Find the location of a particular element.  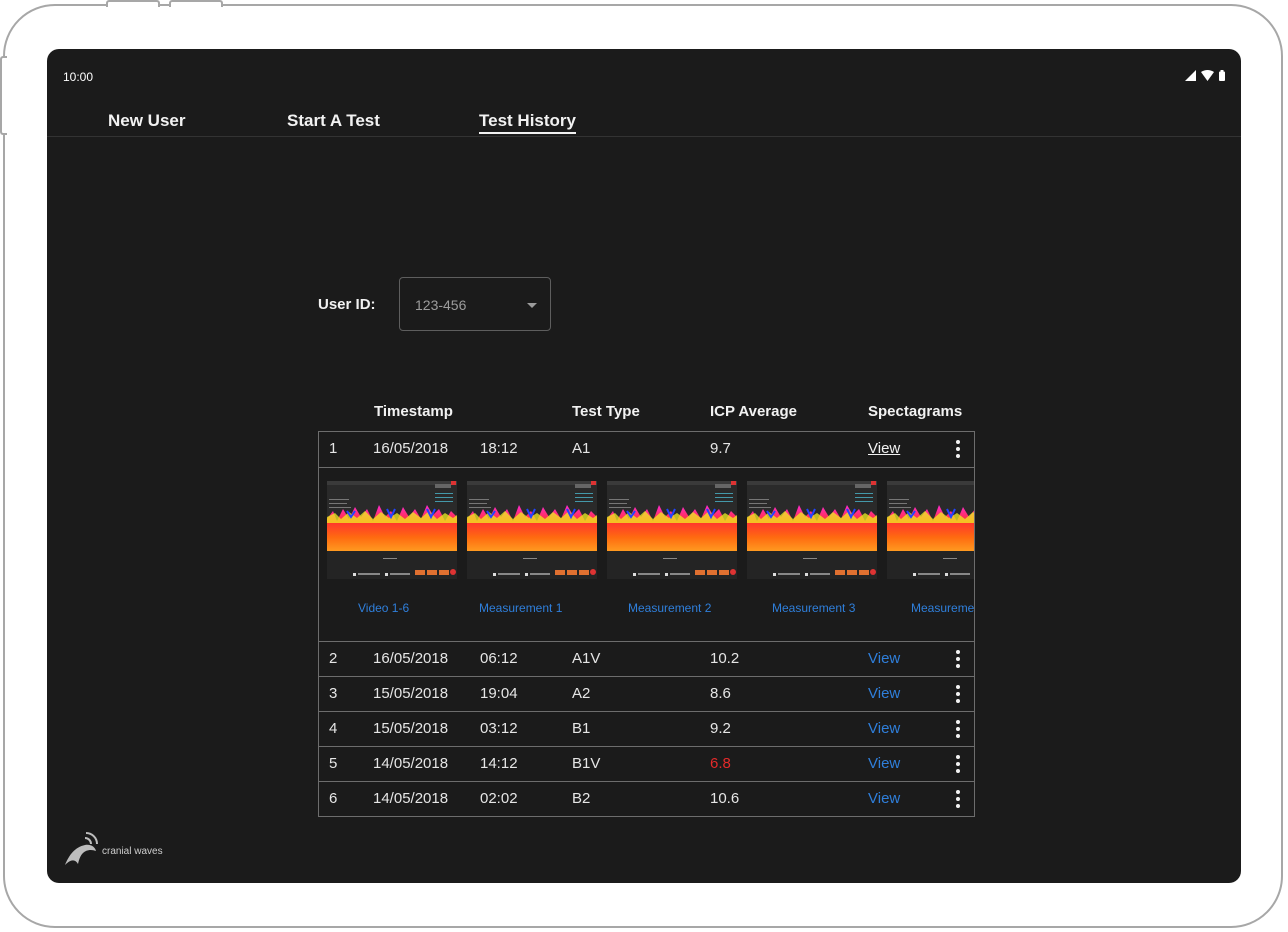

row-time: 06:12 is located at coordinates (499, 658).